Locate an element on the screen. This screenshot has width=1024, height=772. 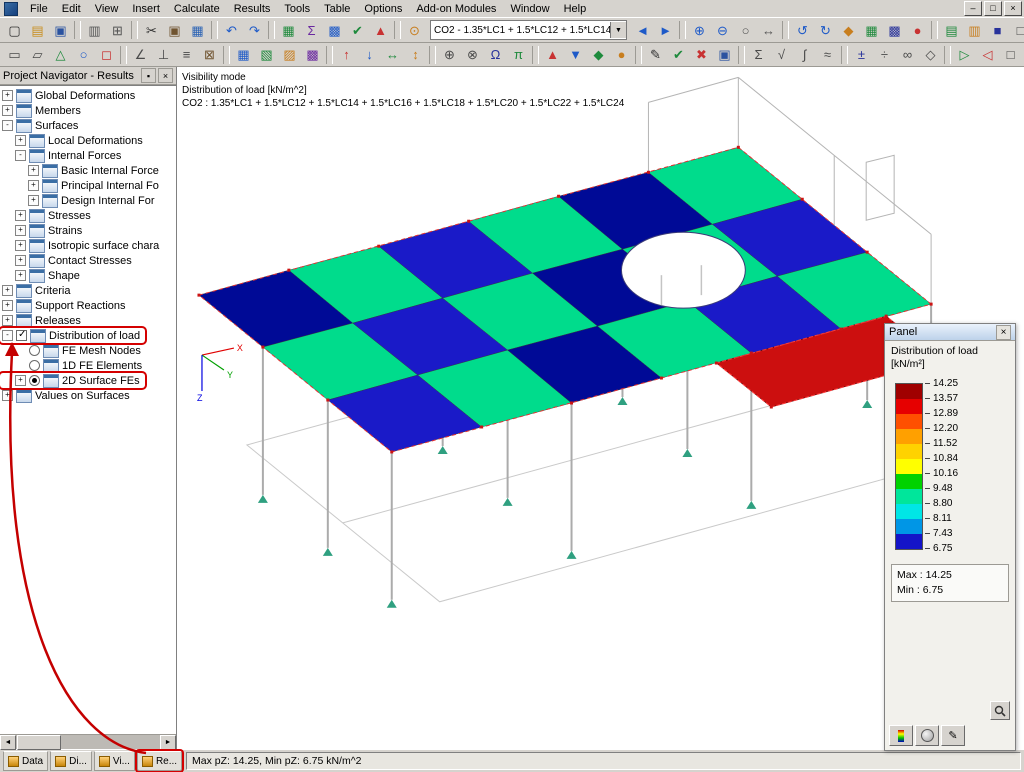
toolbar-button: ◄ is located at coordinates (642, 30).